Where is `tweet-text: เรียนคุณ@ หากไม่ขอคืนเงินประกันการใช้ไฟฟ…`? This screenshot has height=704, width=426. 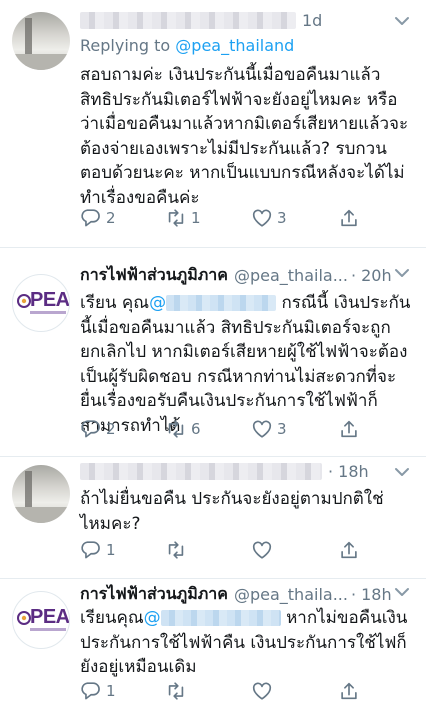 tweet-text: เรียนคุณ@ หากไม่ขอคืนเงินประกันการใช้ไฟฟ… is located at coordinates (244, 642).